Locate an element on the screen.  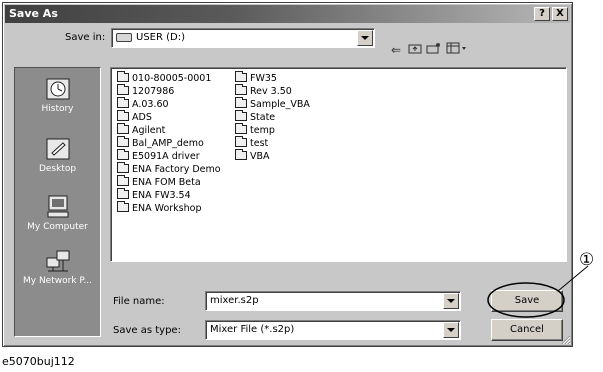
folder-item: Bal_AMP_demo is located at coordinates (169, 143).